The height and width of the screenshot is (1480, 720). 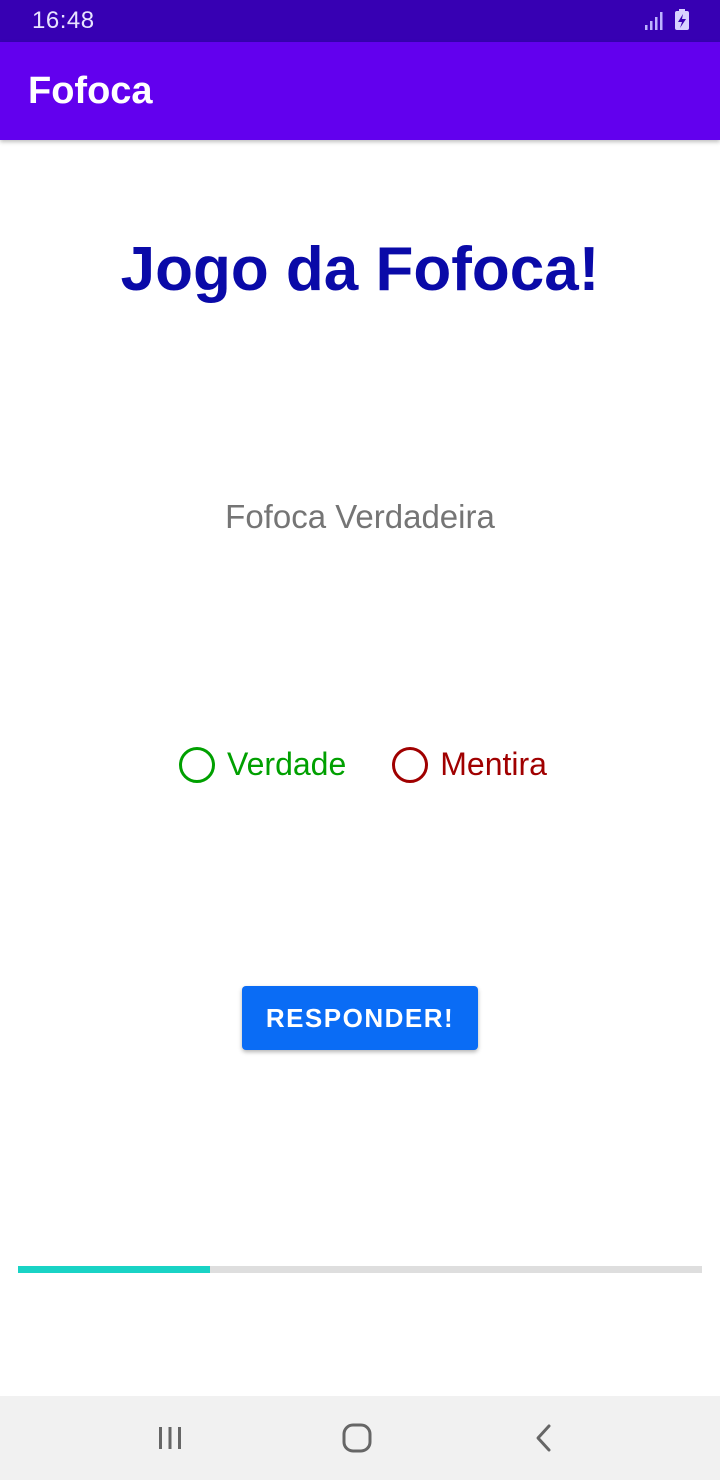 What do you see at coordinates (90, 91) in the screenshot?
I see `app-title: Fofoca` at bounding box center [90, 91].